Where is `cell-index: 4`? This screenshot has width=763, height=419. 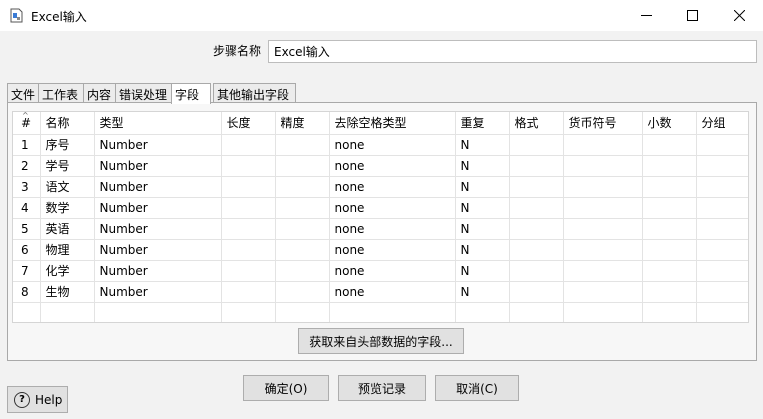
cell-index: 4 is located at coordinates (27, 208).